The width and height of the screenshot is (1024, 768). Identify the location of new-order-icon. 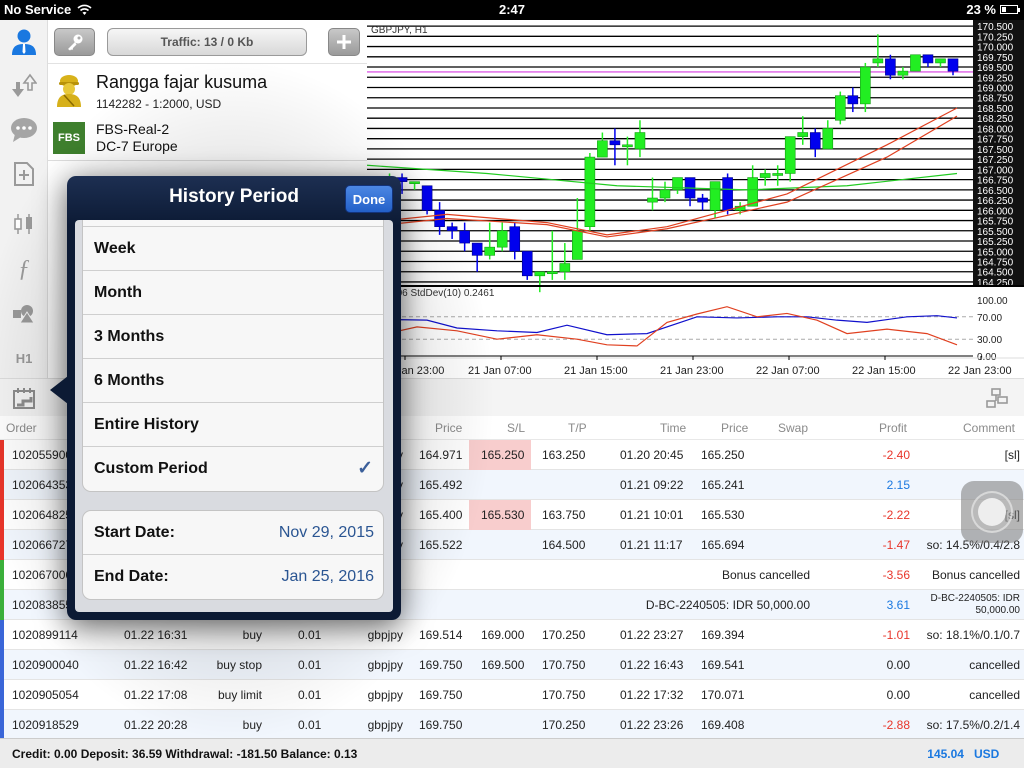
(24, 174).